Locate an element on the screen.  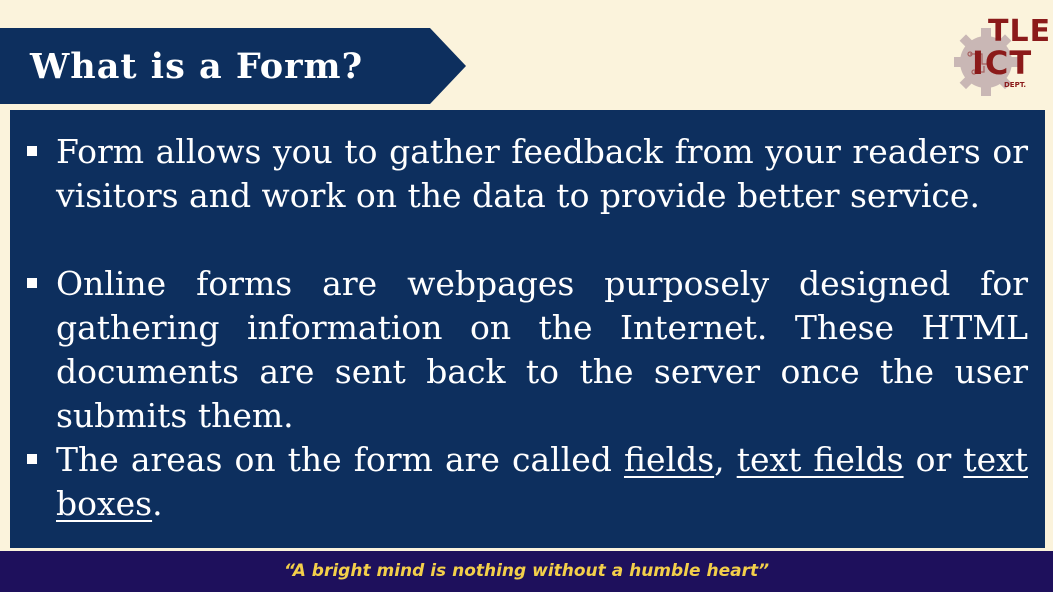
underlined-term: text fields is located at coordinates (820, 459).